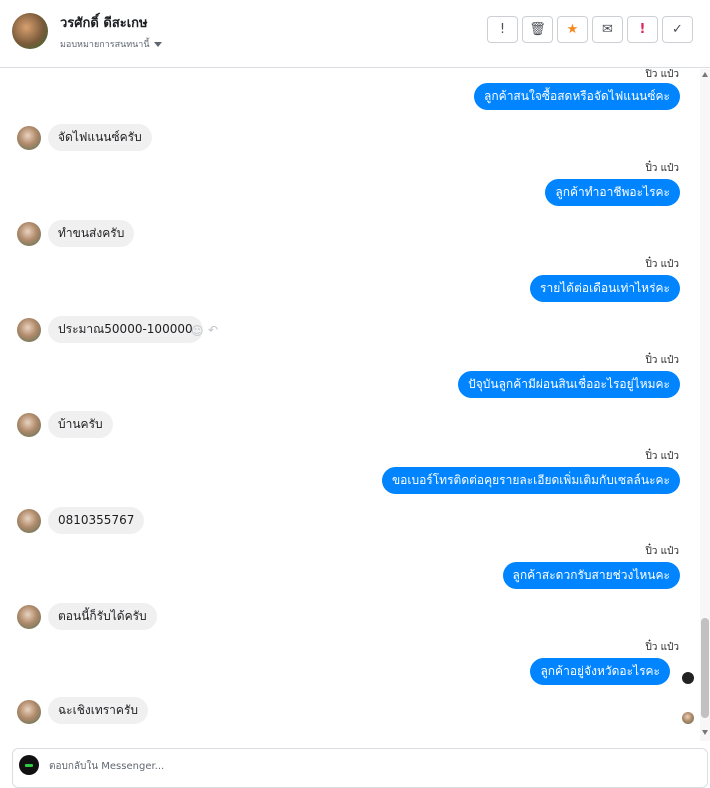  I want to click on scroll-up-arrow-icon, so click(705, 74).